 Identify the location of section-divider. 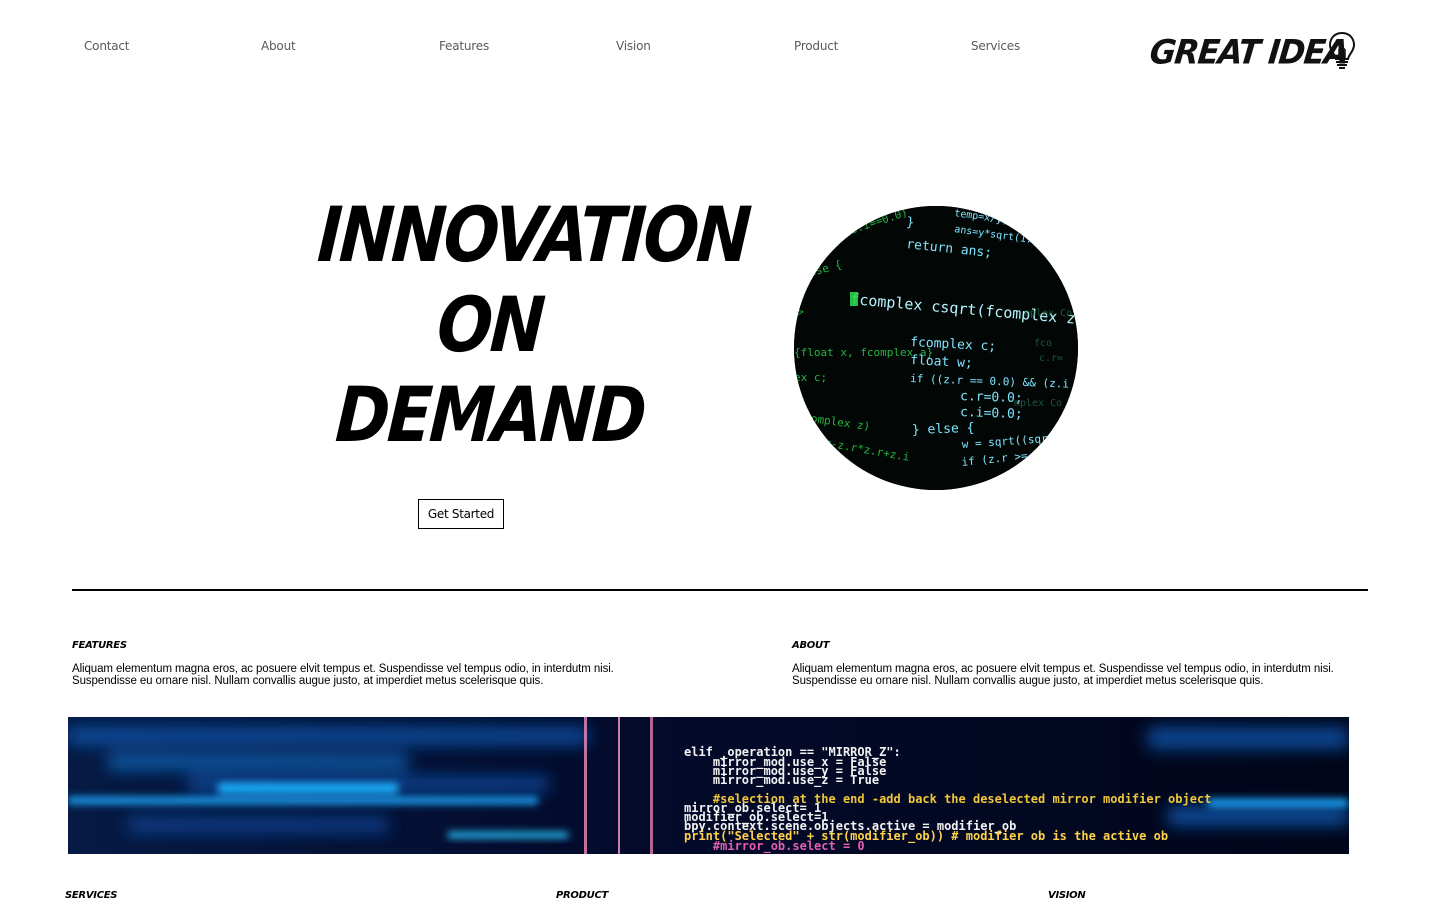
(720, 590).